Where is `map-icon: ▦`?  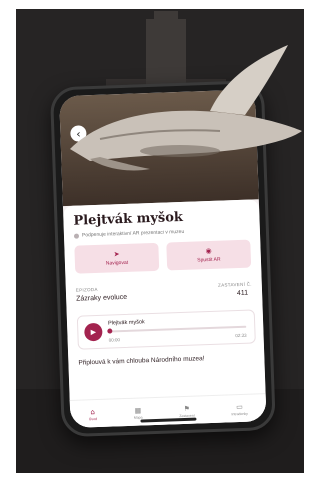
map-icon: ▦ is located at coordinates (138, 410).